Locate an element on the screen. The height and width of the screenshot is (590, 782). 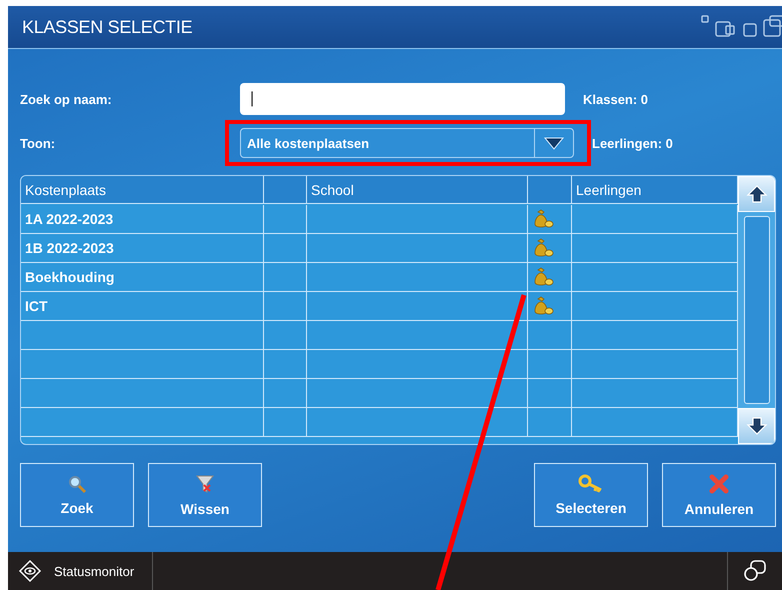
column-header: Leerlingen is located at coordinates (655, 190).